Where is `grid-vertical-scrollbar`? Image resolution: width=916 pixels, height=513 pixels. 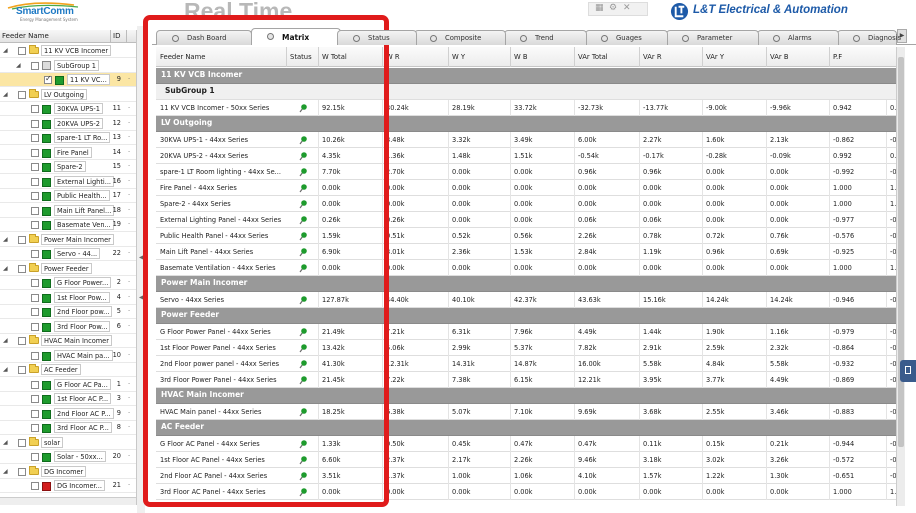
grid-vertical-scrollbar is located at coordinates (900, 276).